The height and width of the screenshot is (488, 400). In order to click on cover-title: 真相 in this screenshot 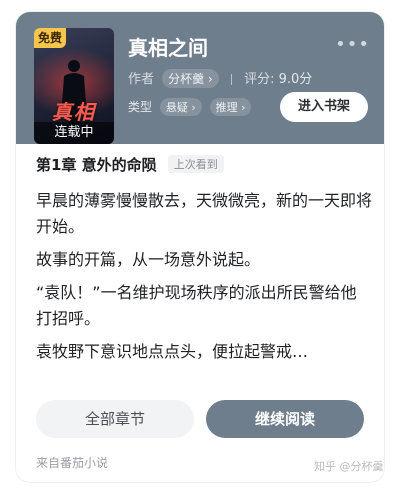, I will do `click(74, 112)`.